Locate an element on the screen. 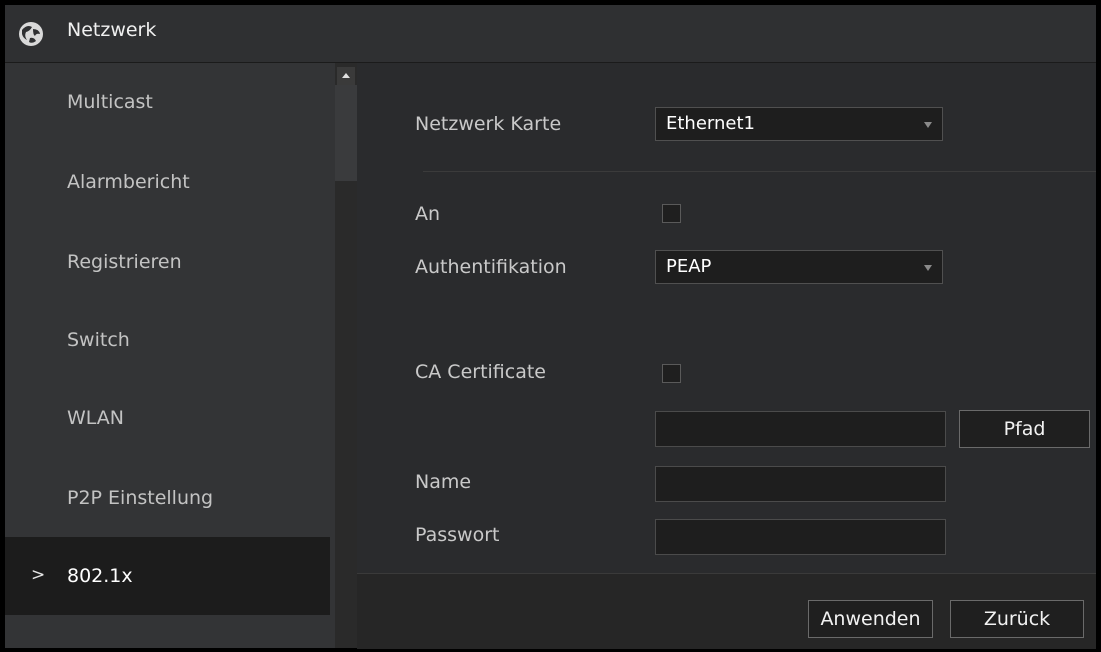 This screenshot has width=1101, height=652. certificate-path-field is located at coordinates (800, 429).